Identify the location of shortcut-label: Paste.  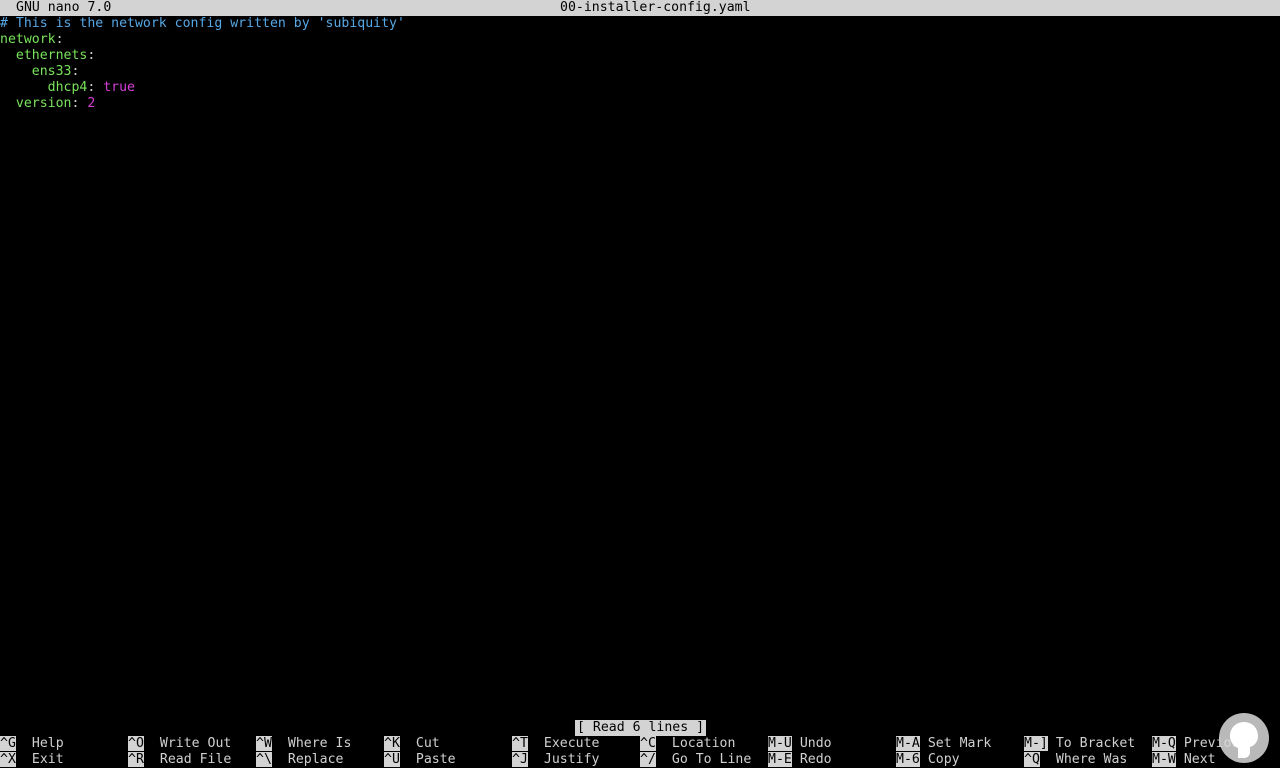
(435, 759).